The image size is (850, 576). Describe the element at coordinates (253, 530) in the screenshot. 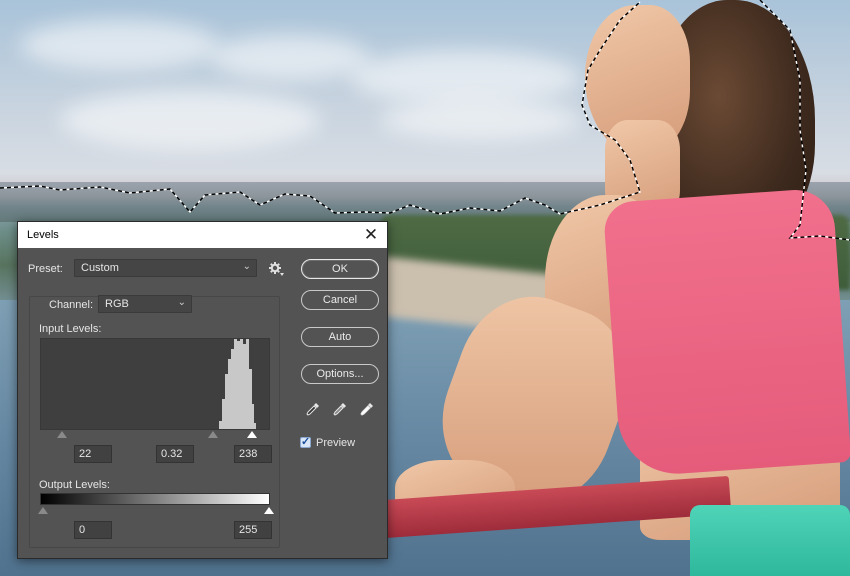

I see `output-white-field` at that location.